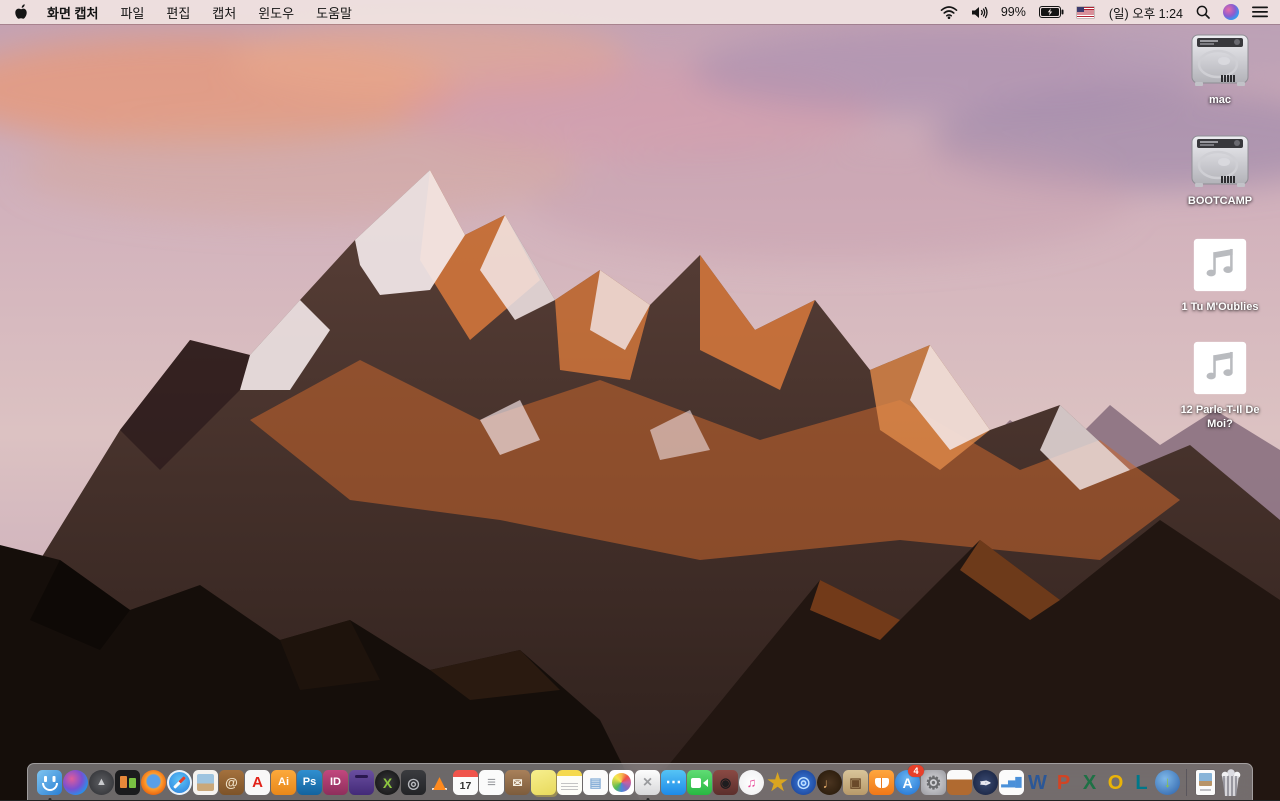 The height and width of the screenshot is (801, 1280). I want to click on reminders-icon: ≡, so click(491, 782).